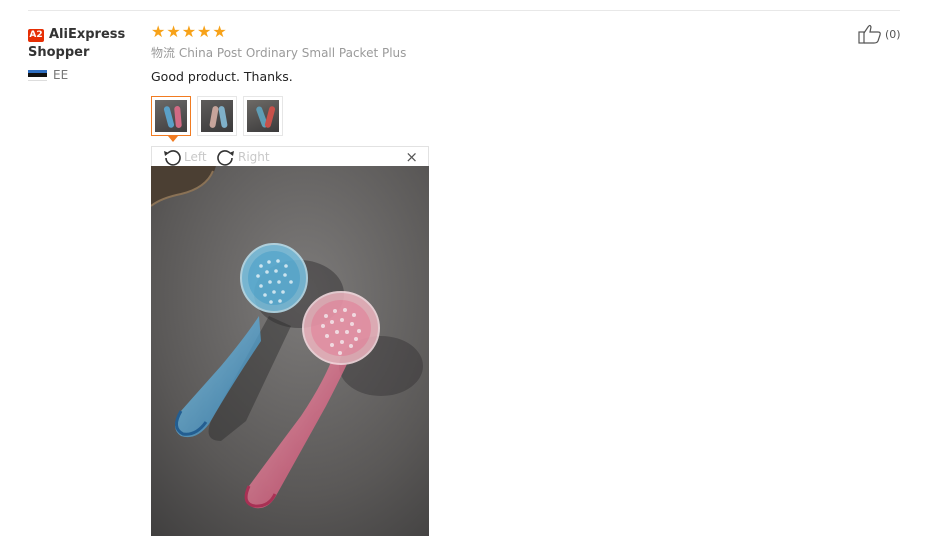 Image resolution: width=930 pixels, height=544 pixels. What do you see at coordinates (37, 75) in the screenshot?
I see `flag-icon` at bounding box center [37, 75].